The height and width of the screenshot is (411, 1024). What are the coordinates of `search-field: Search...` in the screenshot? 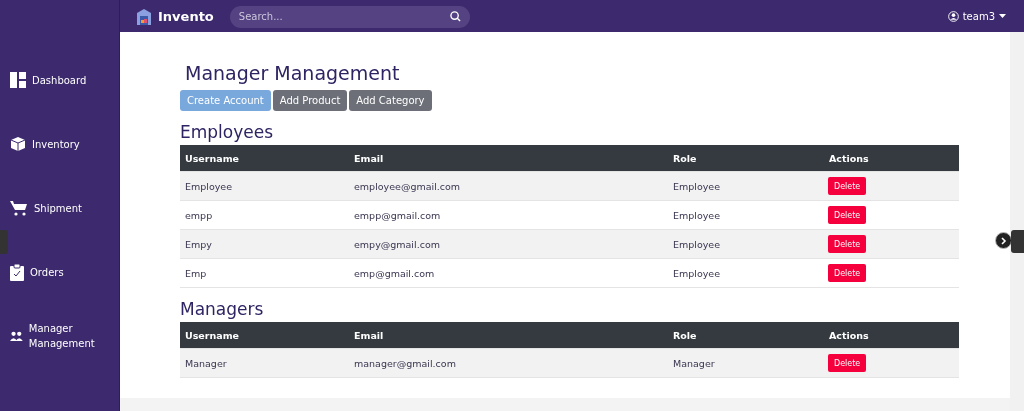 It's located at (349, 16).